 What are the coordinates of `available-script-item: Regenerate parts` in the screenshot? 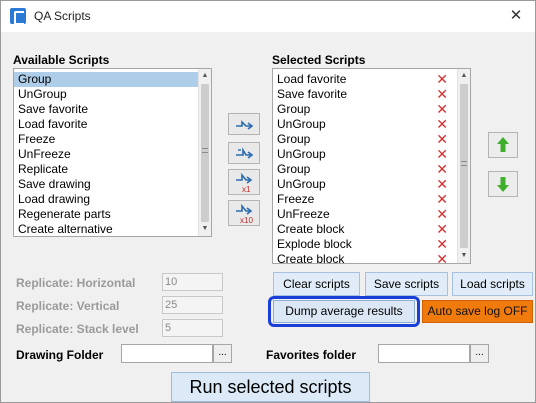 It's located at (112, 214).